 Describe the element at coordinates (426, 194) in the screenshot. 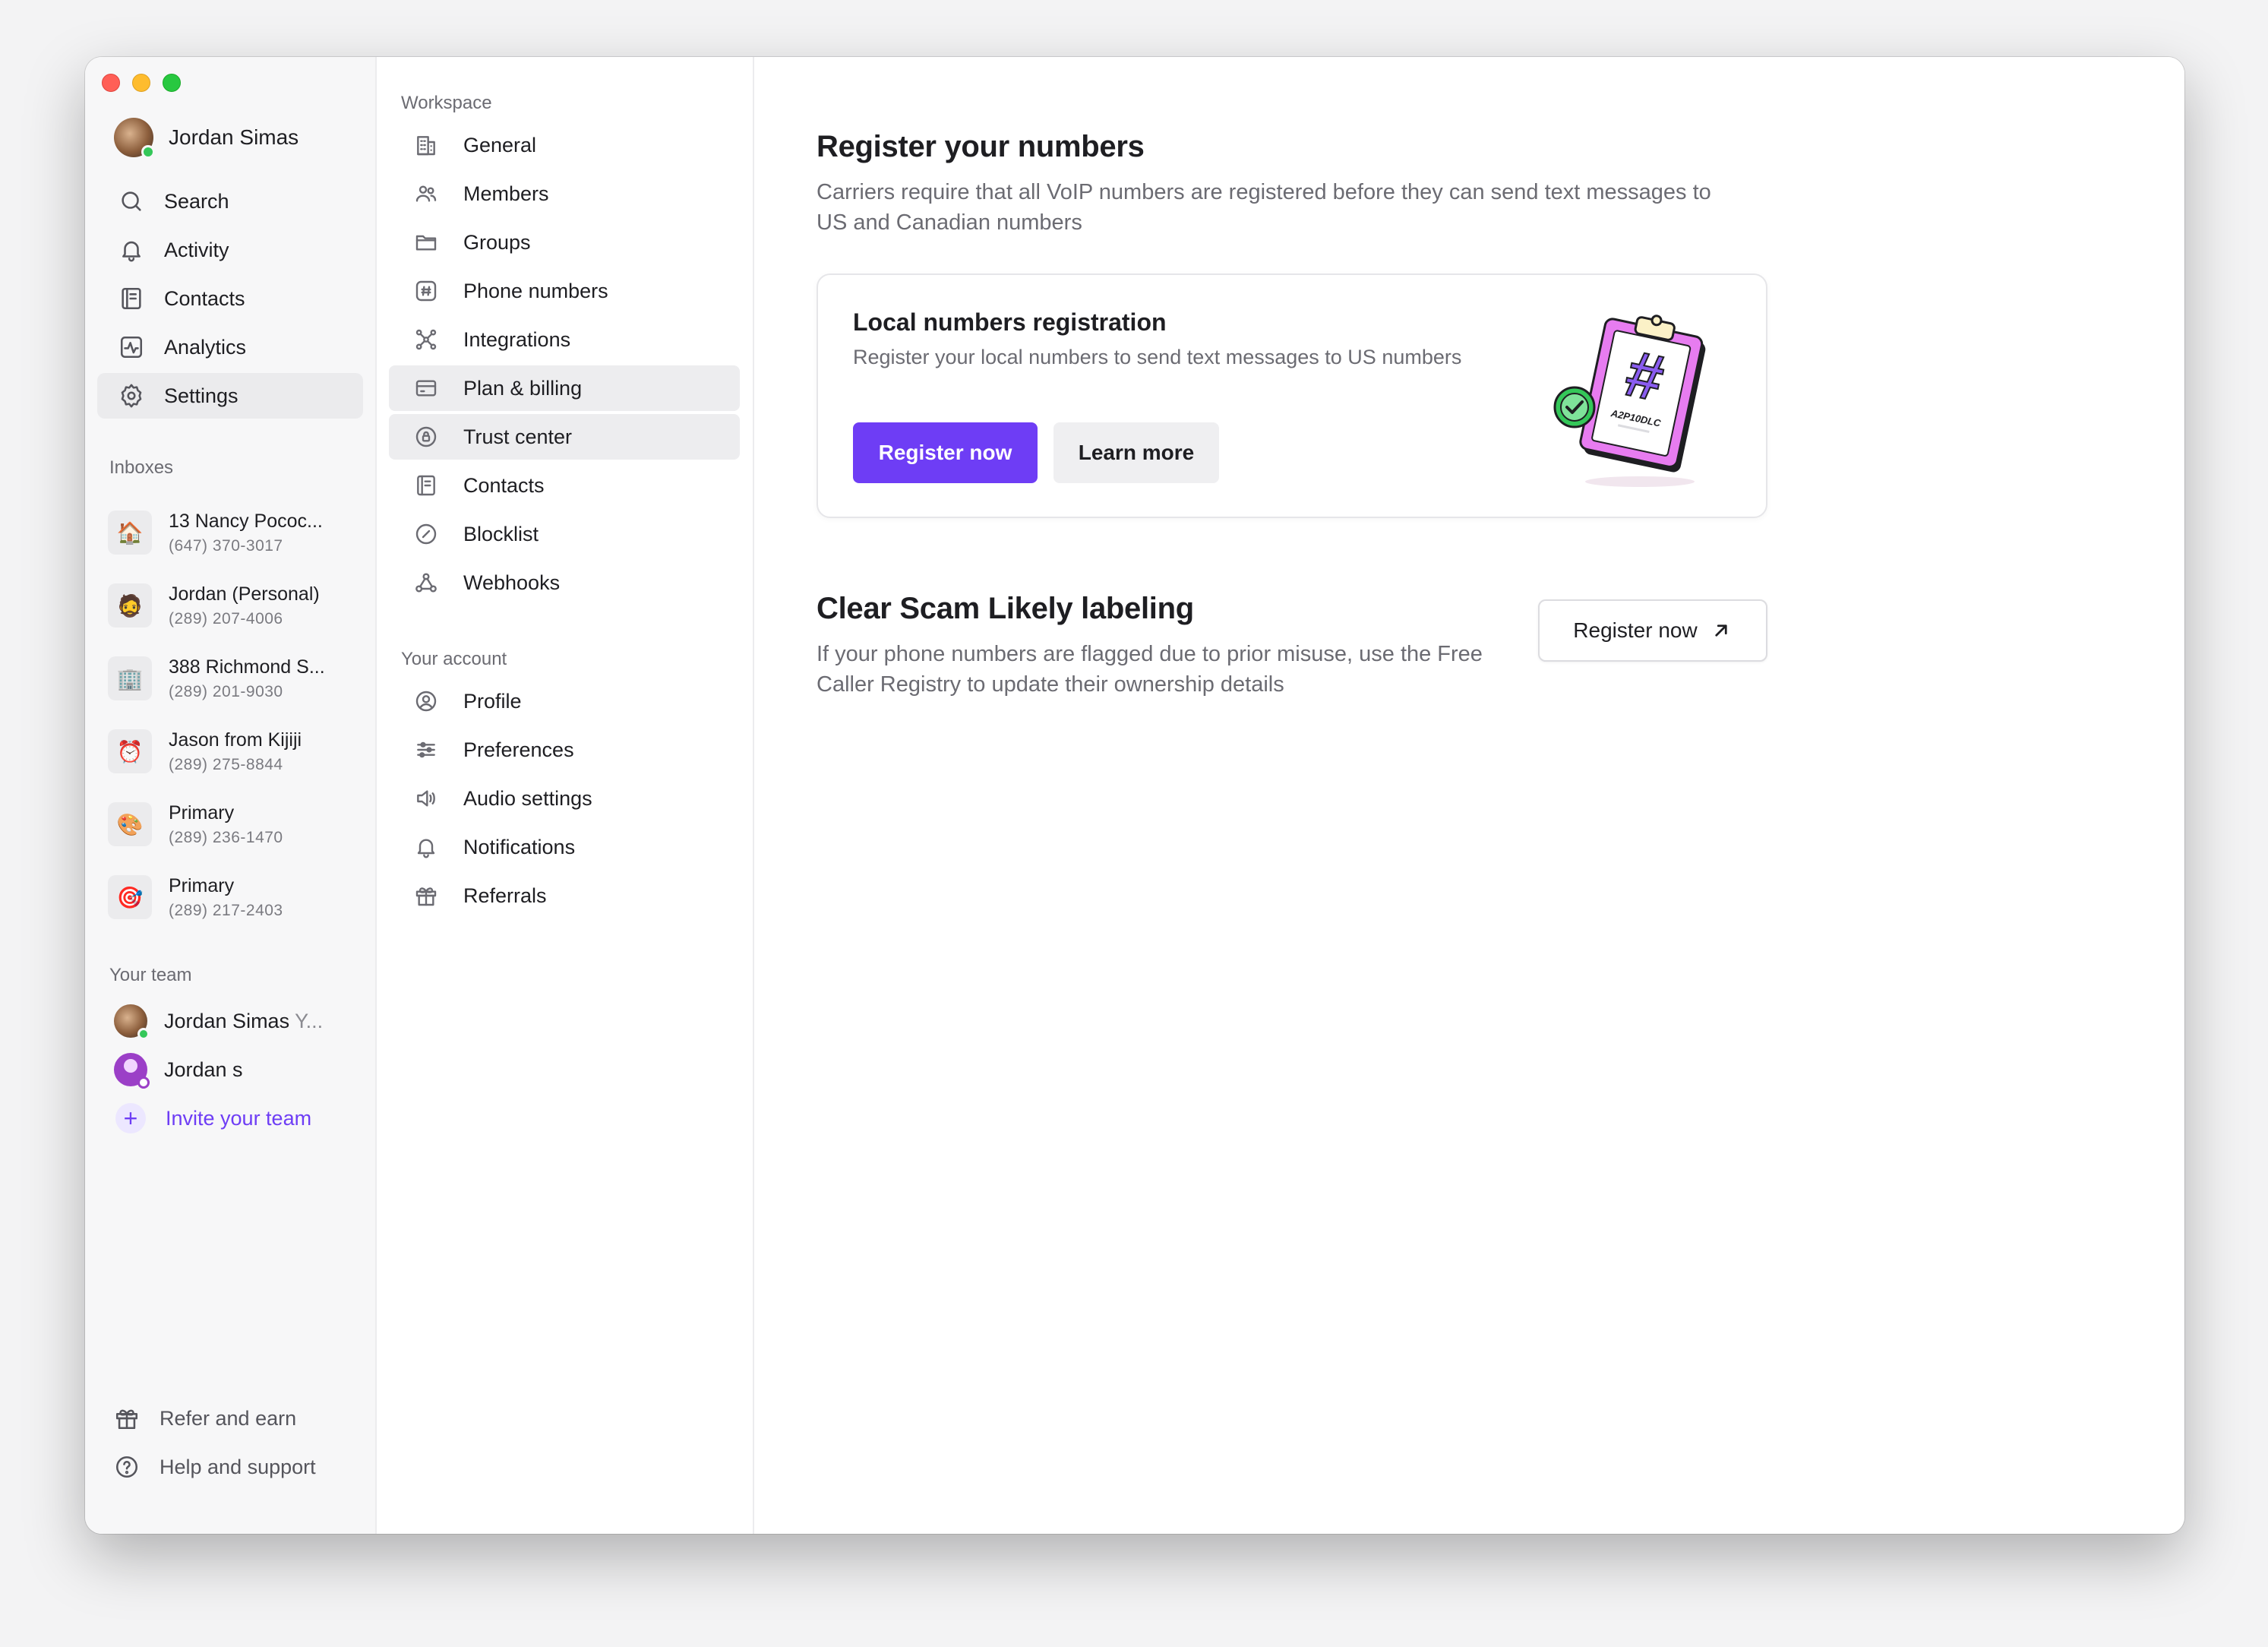

I see `members-icon` at that location.